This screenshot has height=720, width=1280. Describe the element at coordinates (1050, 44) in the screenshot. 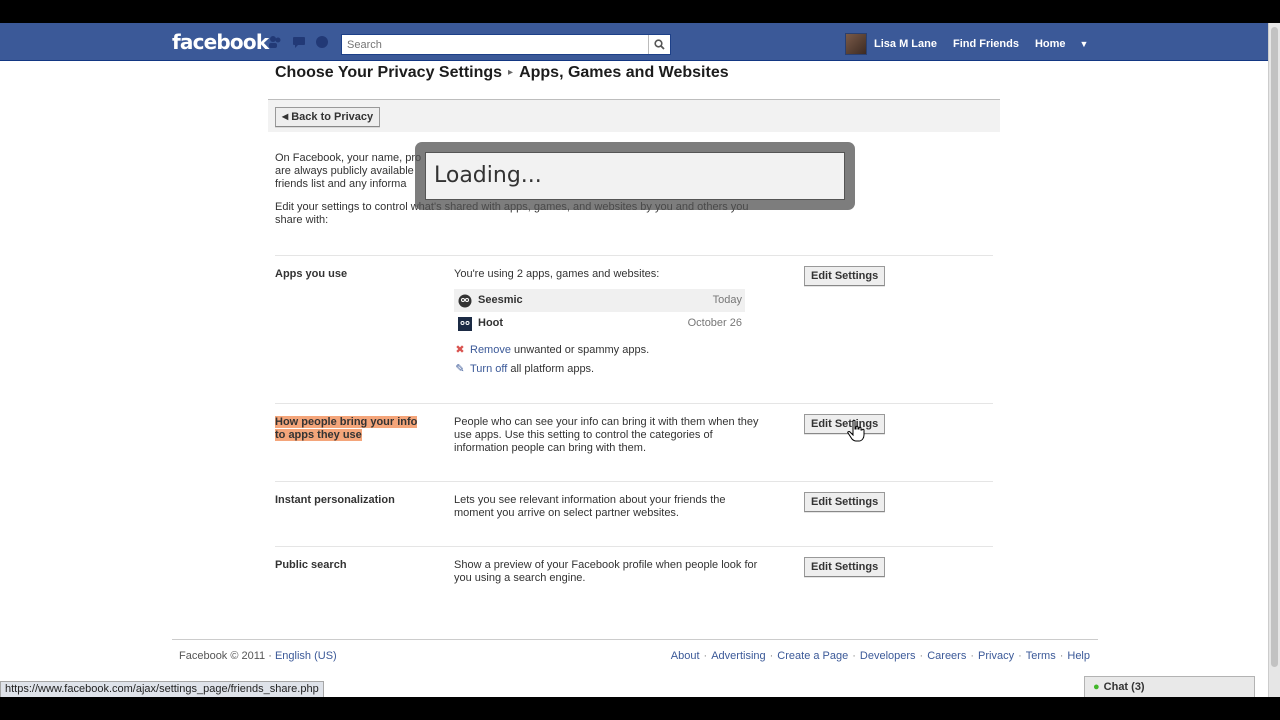

I see `home-link: Home` at that location.